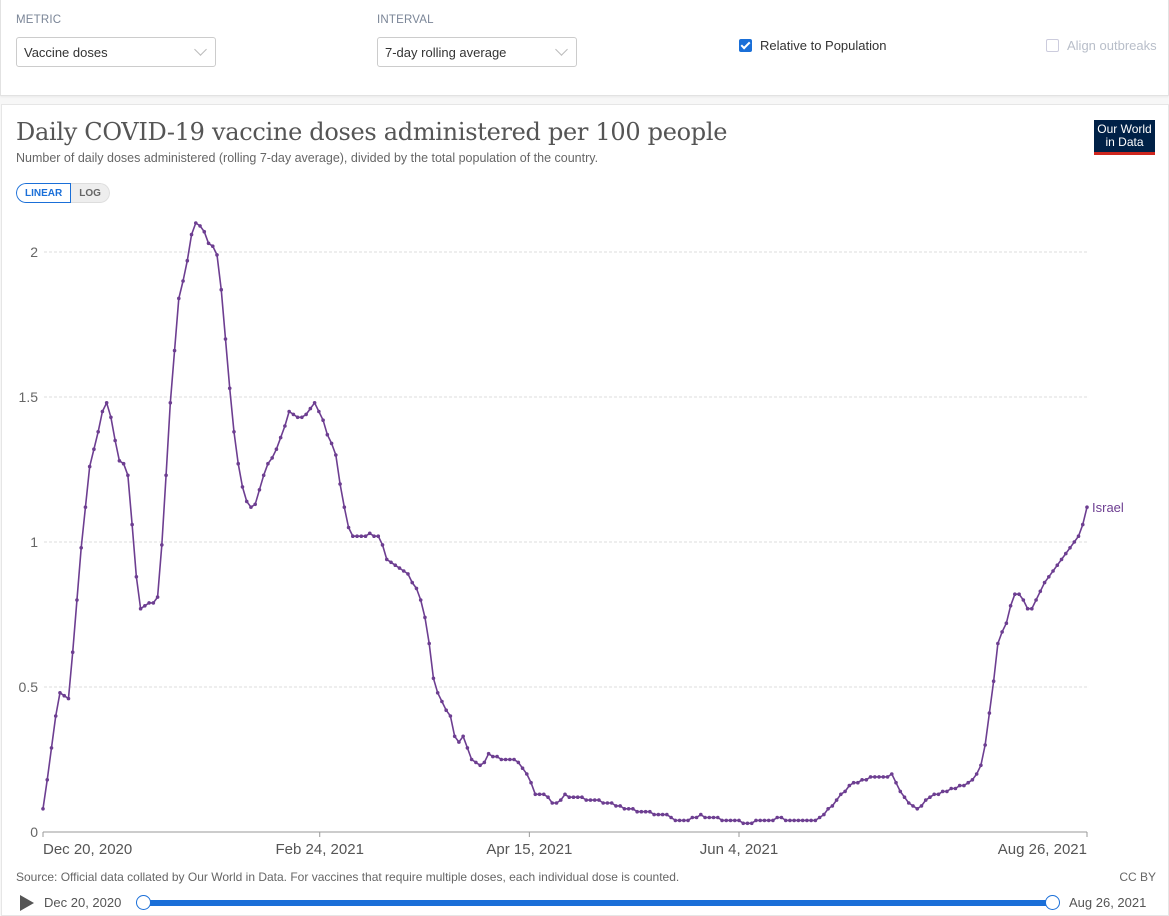 The image size is (1169, 916). Describe the element at coordinates (1052, 902) in the screenshot. I see `timeline-end-handle` at that location.